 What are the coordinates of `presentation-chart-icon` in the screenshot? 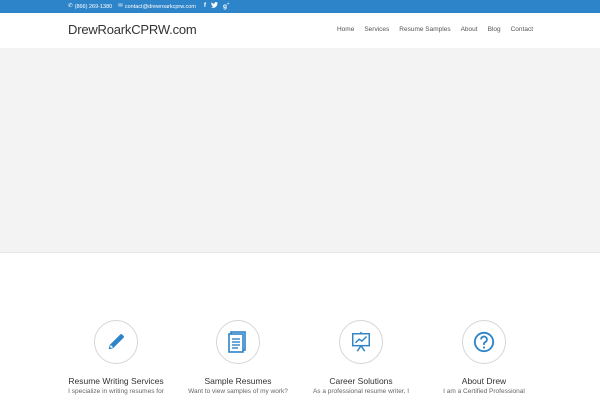 It's located at (361, 341).